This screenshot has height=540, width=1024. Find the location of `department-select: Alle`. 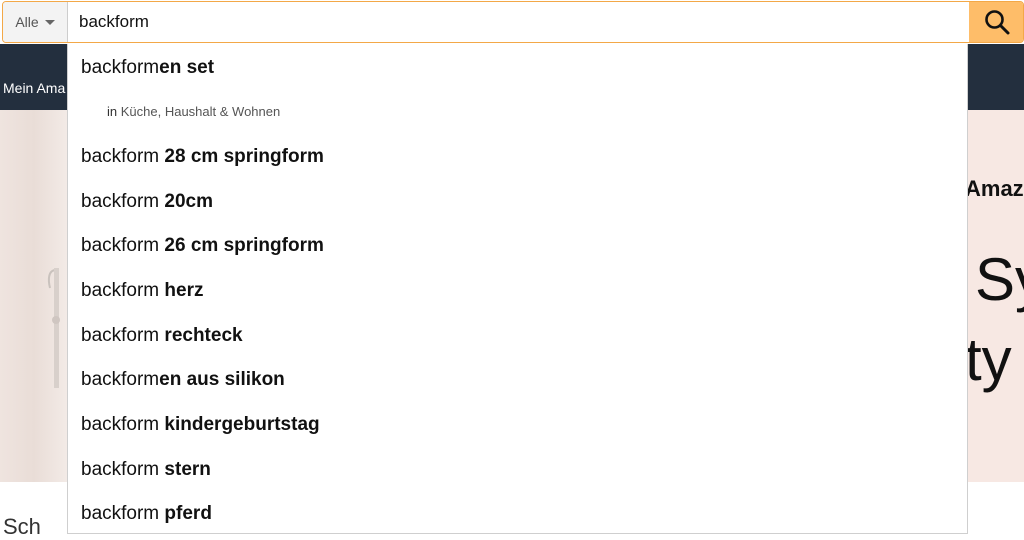

department-select: Alle is located at coordinates (35, 22).